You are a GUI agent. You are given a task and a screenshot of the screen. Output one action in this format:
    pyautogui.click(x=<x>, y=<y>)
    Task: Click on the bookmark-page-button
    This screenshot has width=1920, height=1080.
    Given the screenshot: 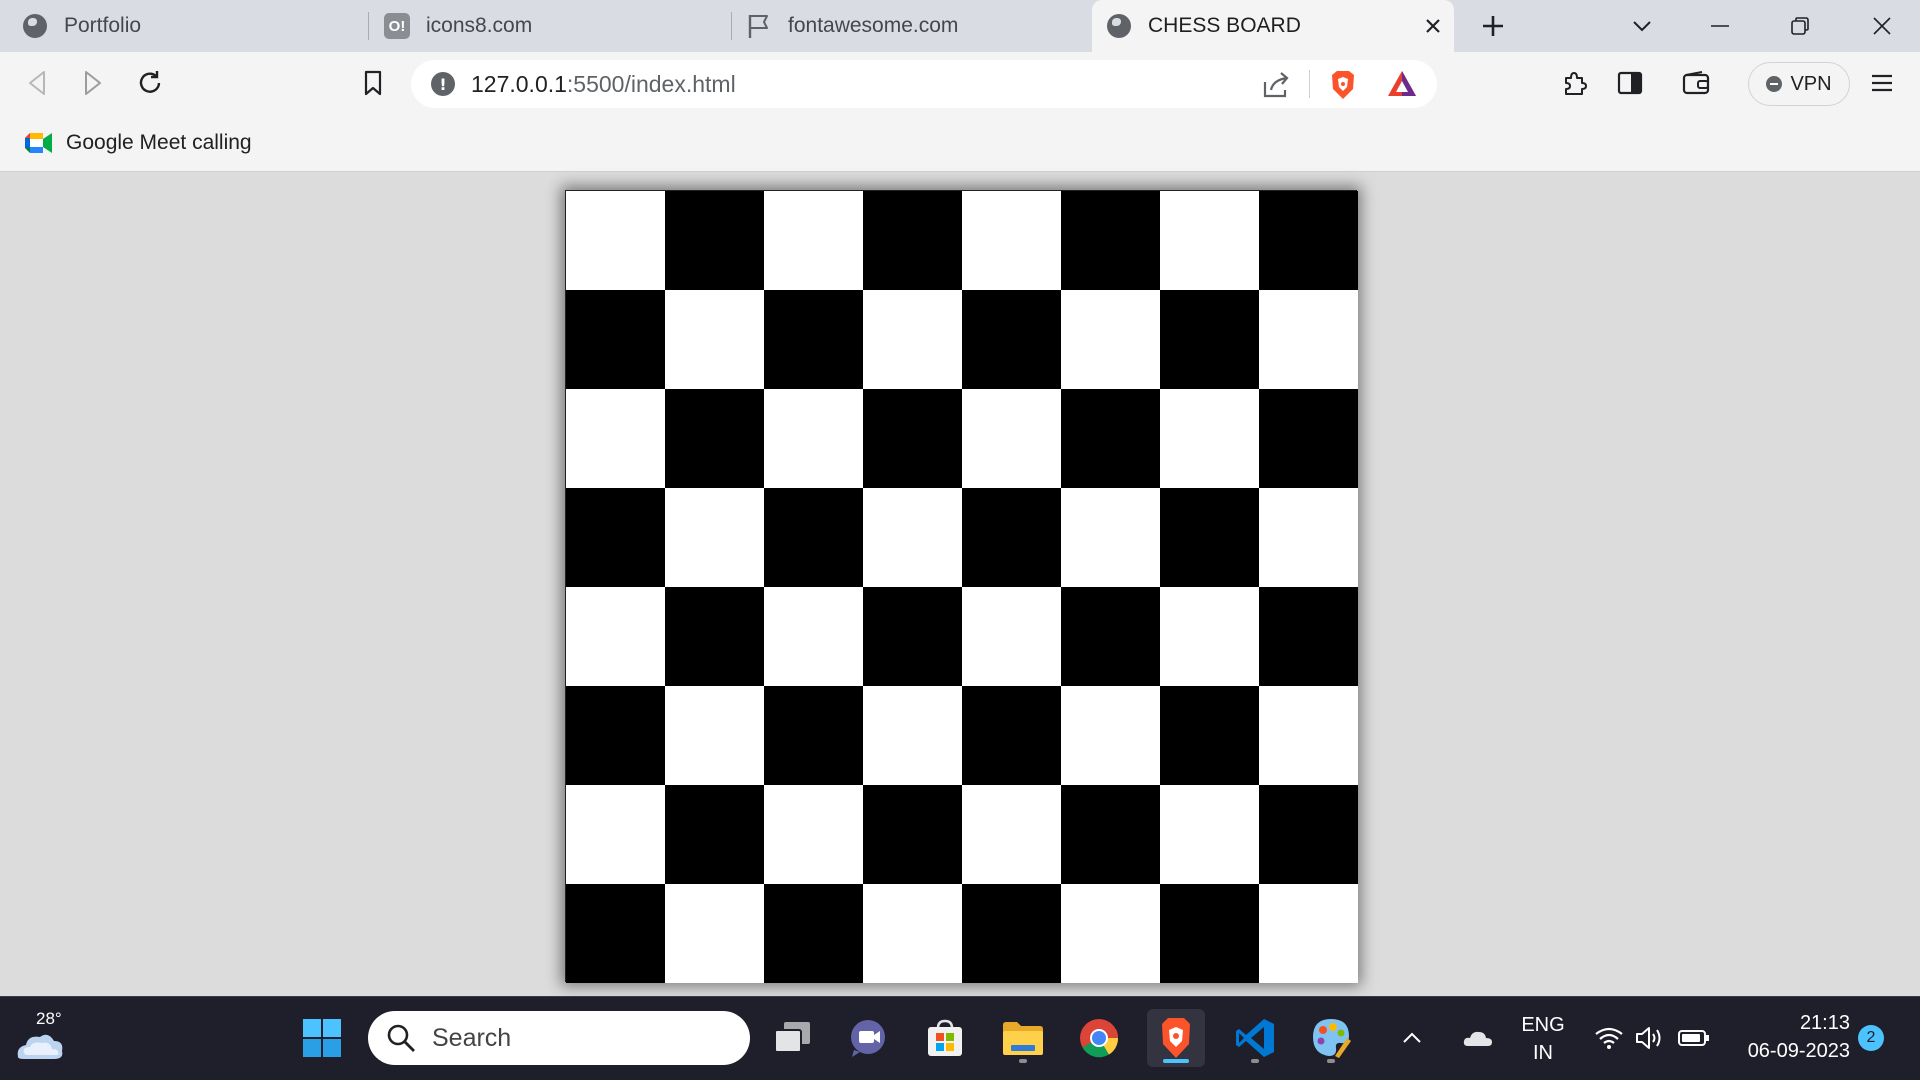 What is the action you would take?
    pyautogui.click(x=373, y=83)
    